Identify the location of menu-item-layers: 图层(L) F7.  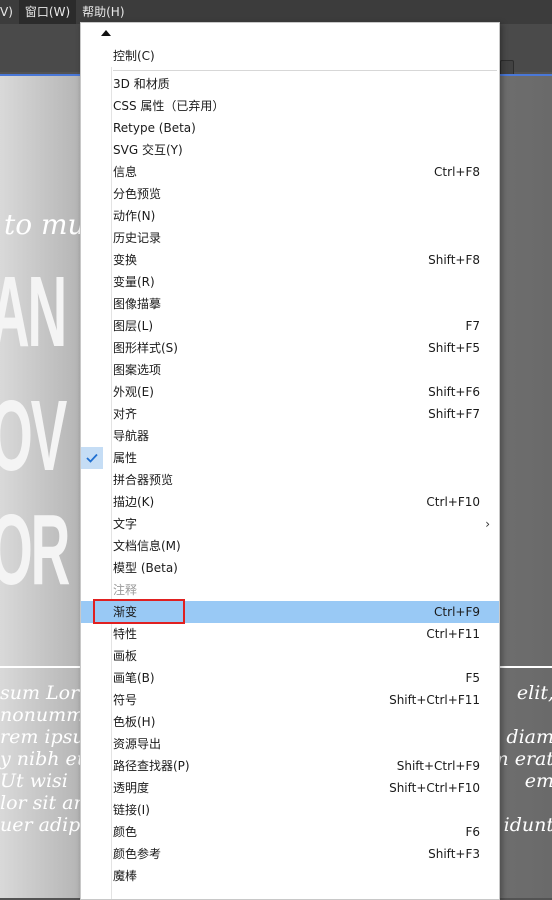
(290, 326).